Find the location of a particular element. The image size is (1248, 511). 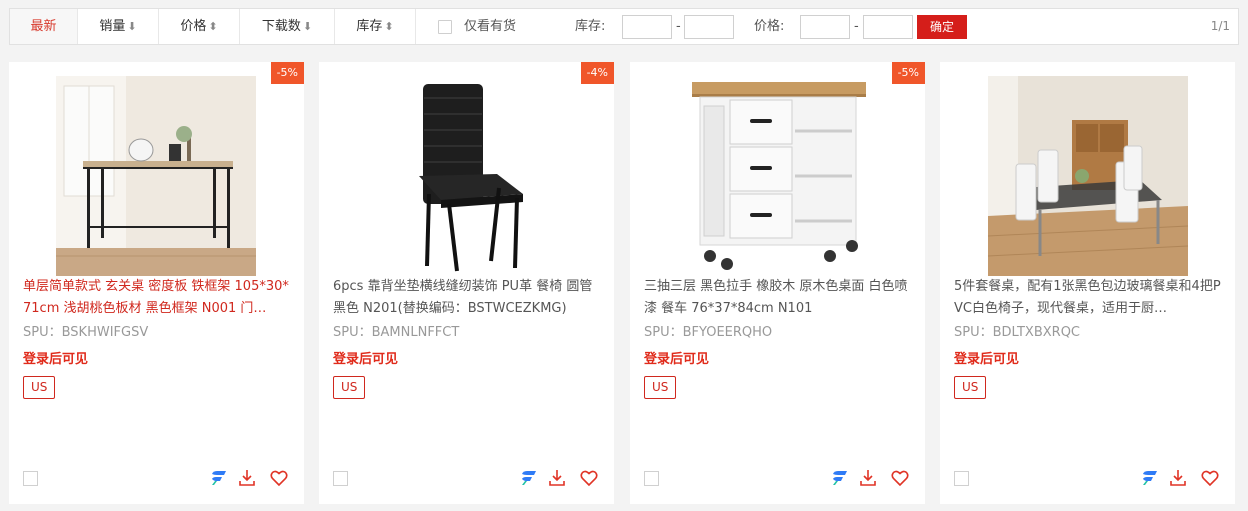

sort-label: 销量 is located at coordinates (112, 26).